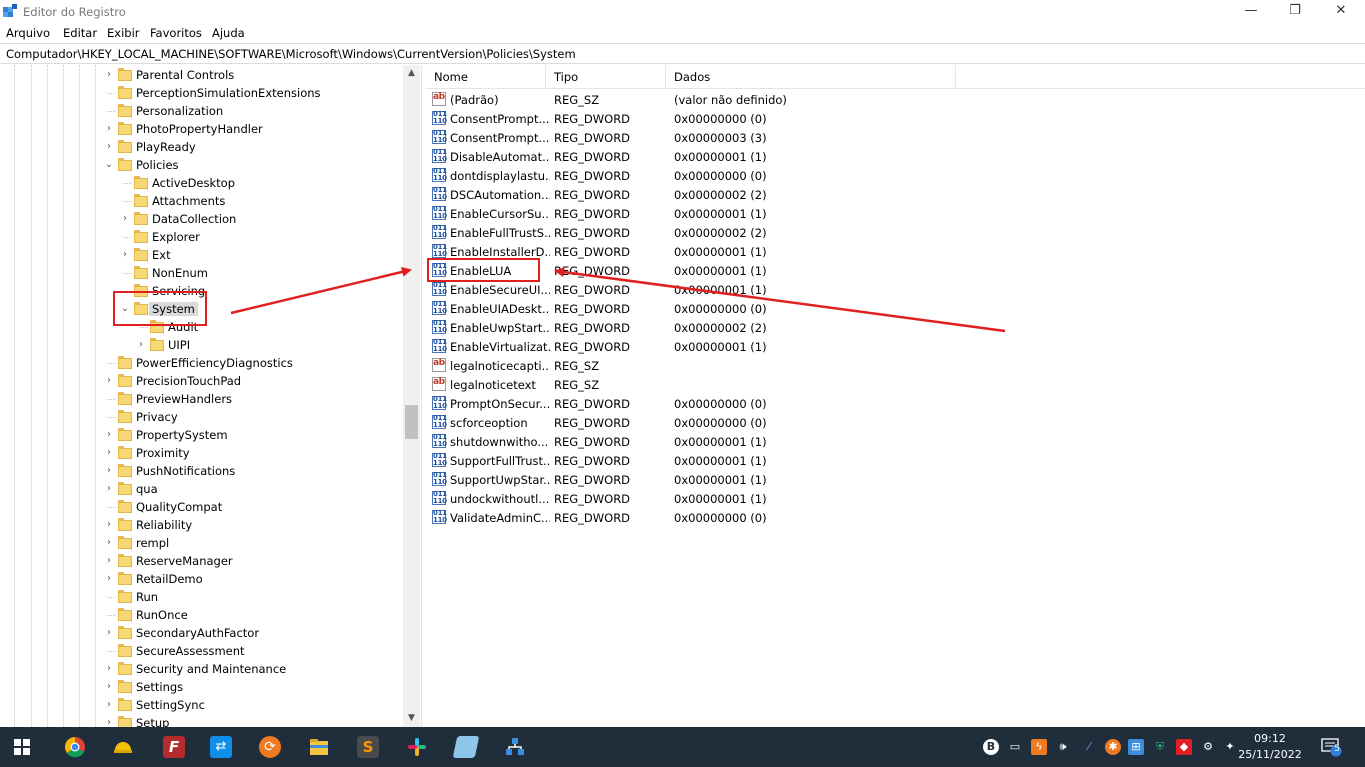  What do you see at coordinates (252, 435) in the screenshot?
I see `tree-item: › PropertySystem` at bounding box center [252, 435].